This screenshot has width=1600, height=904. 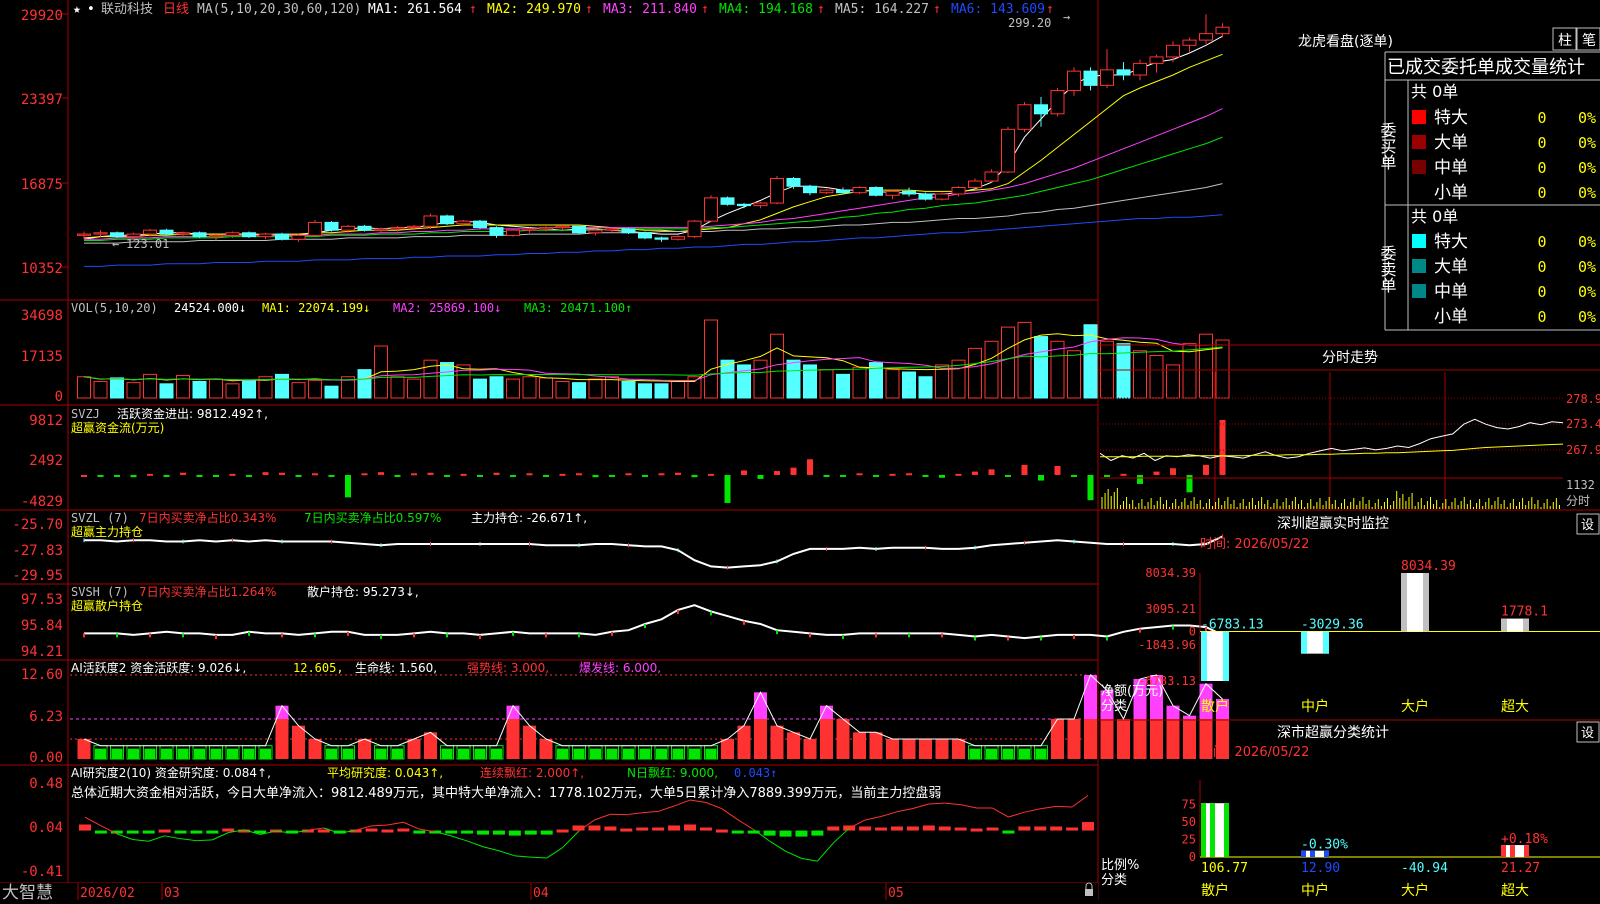 I want to click on ratio-value: 12.90, so click(x=1320, y=868).